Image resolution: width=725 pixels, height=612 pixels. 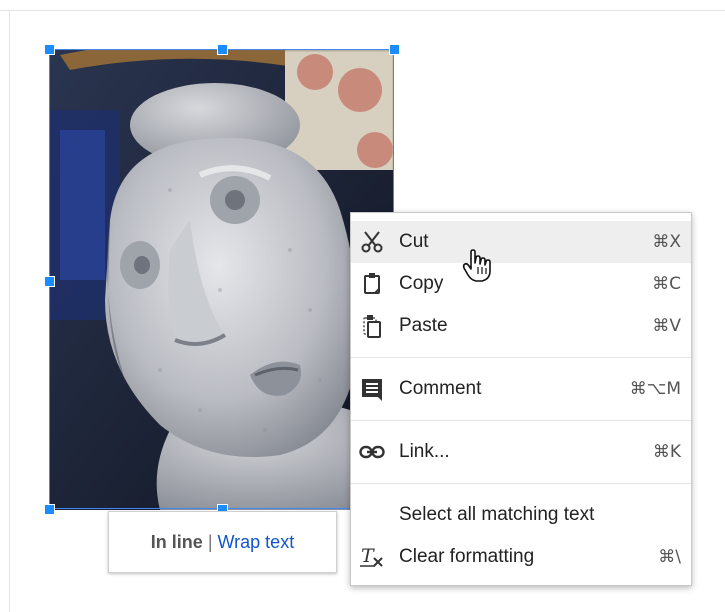 I want to click on svg-text: T, so click(x=368, y=556).